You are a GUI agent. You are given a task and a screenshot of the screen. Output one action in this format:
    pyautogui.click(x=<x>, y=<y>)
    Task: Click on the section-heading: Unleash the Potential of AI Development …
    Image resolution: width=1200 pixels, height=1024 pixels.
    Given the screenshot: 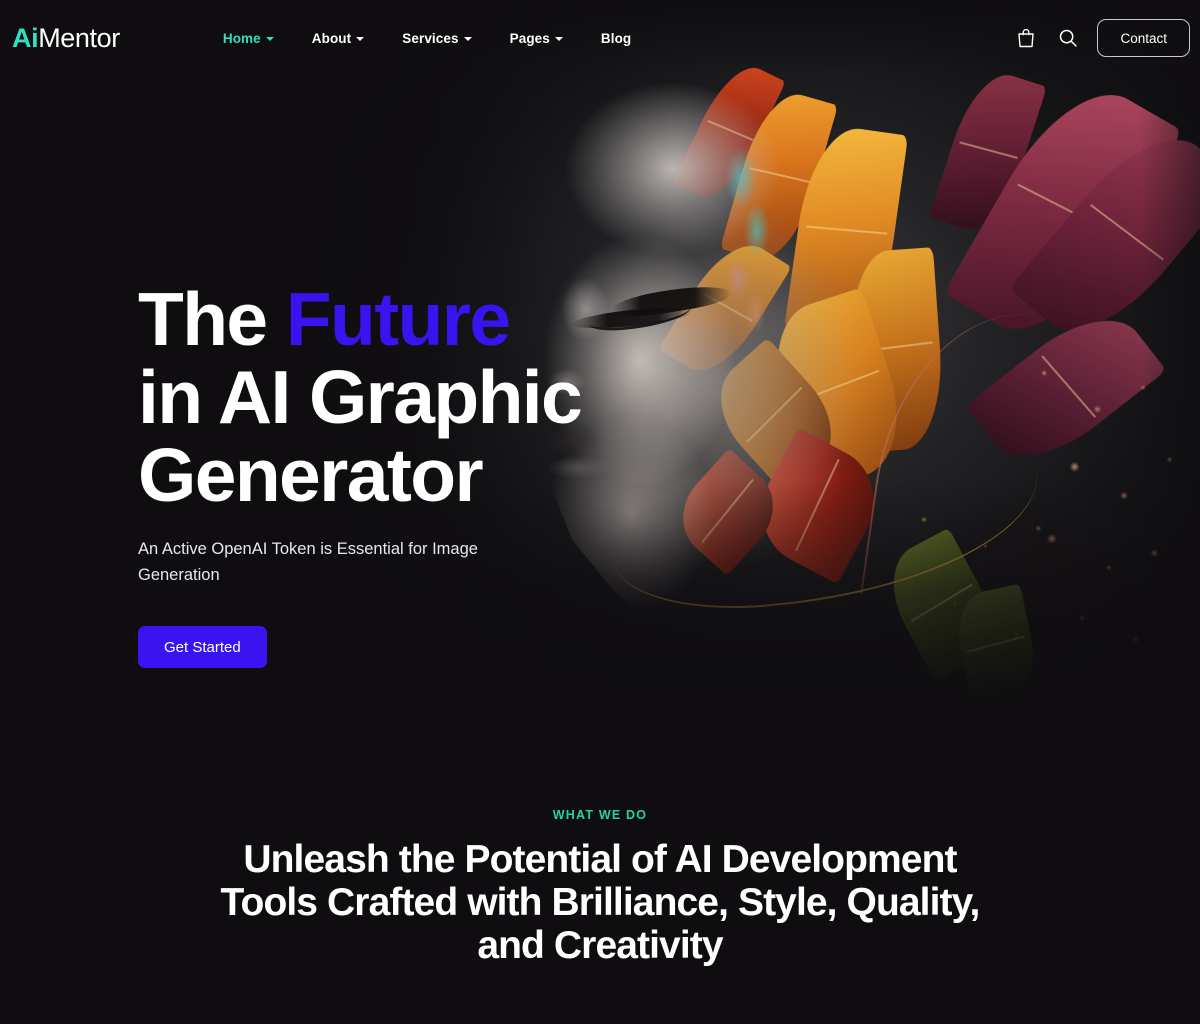 What is the action you would take?
    pyautogui.click(x=600, y=902)
    